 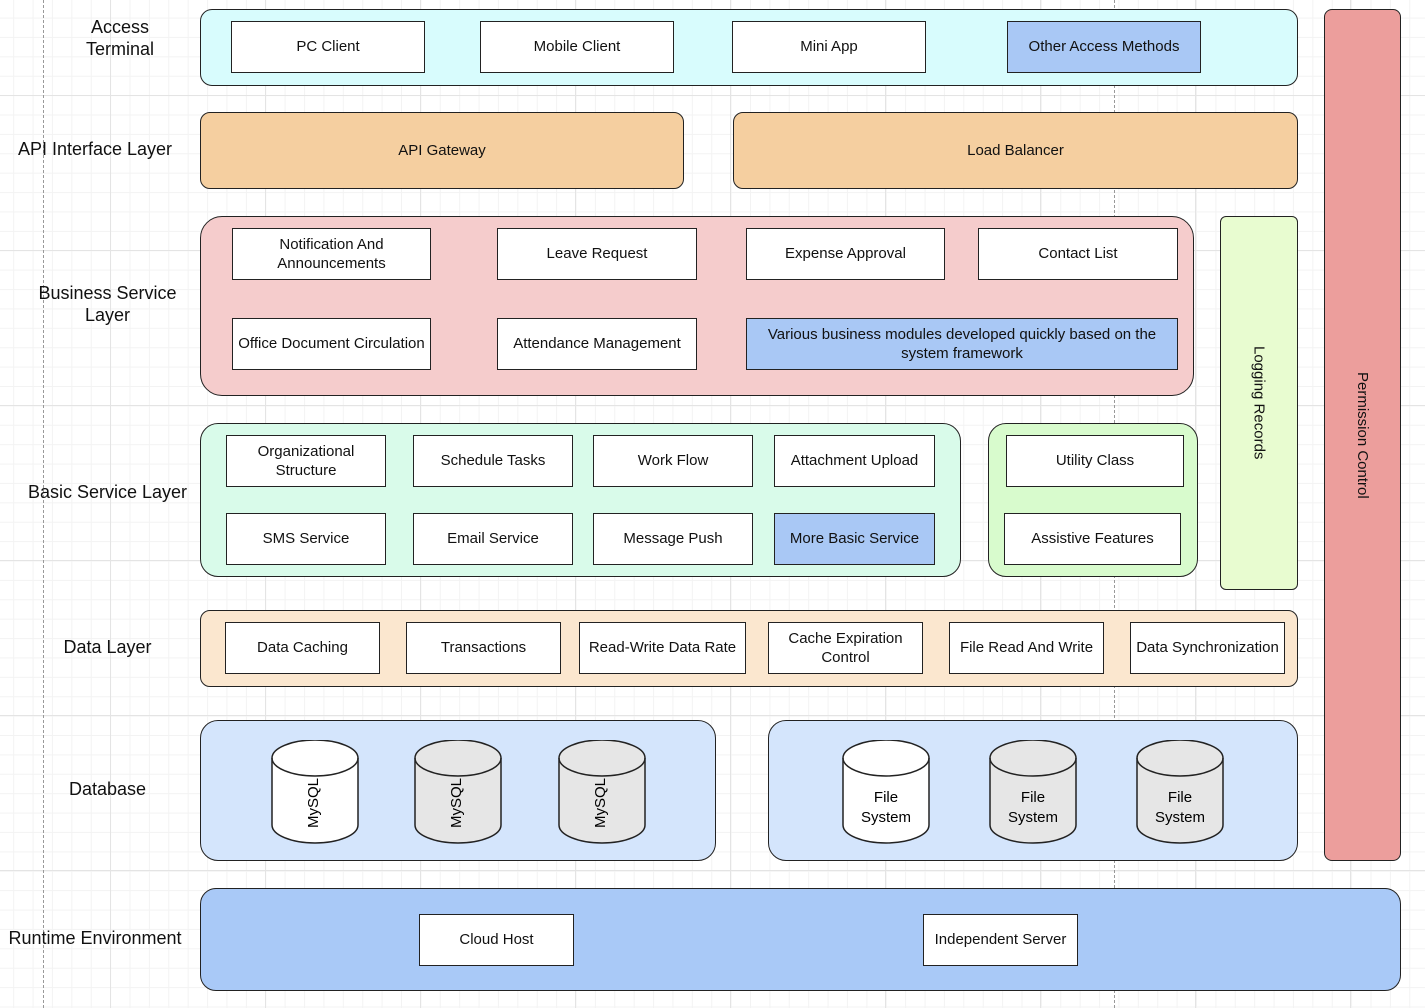 I want to click on attendance-management: Attendance Management, so click(x=597, y=344).